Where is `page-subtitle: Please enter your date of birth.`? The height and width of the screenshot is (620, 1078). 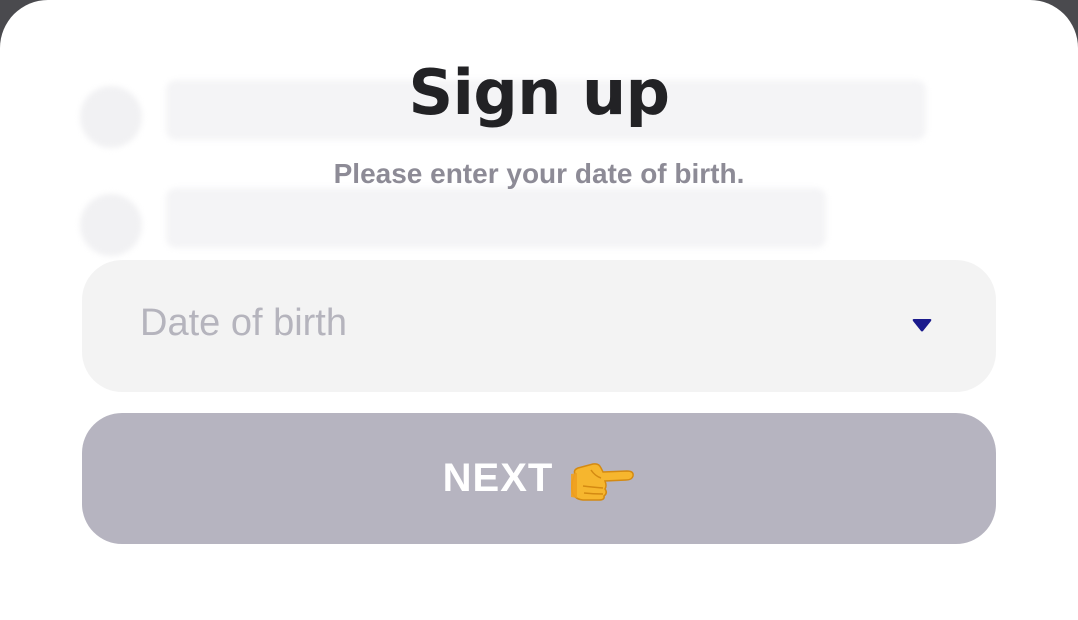
page-subtitle: Please enter your date of birth. is located at coordinates (539, 173).